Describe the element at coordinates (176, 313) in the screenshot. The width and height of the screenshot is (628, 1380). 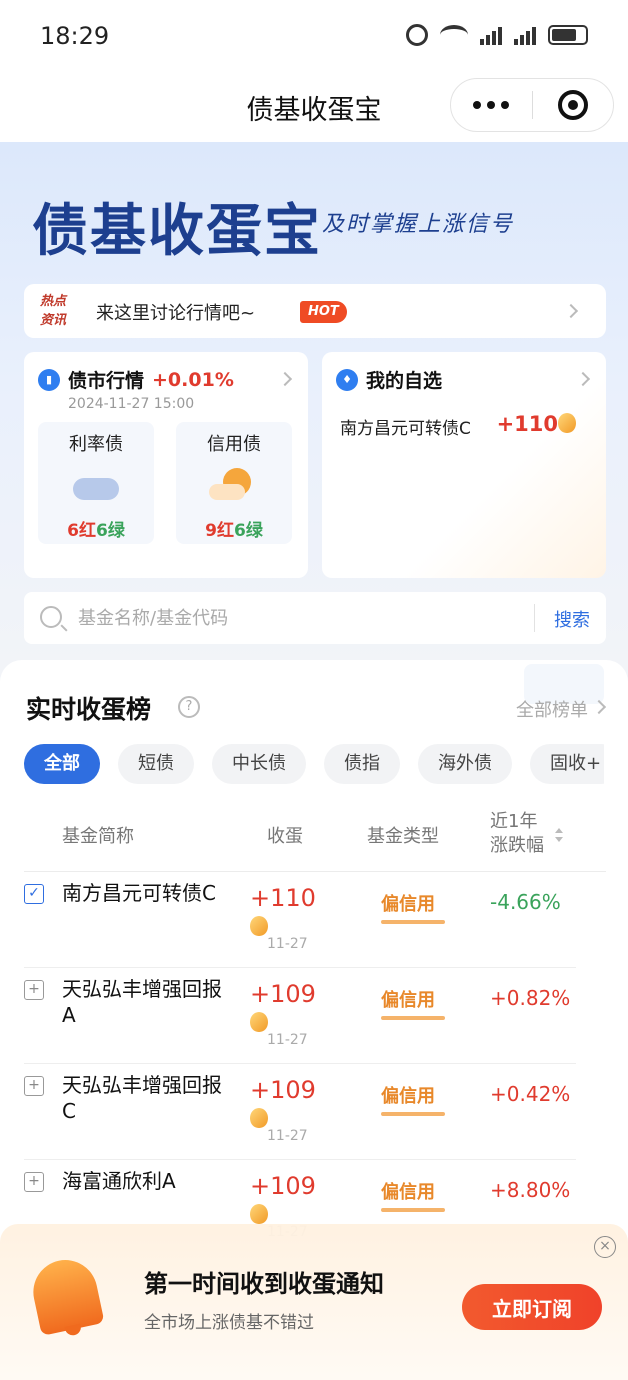
I see `news-text: 来这里讨论行情吧~` at that location.